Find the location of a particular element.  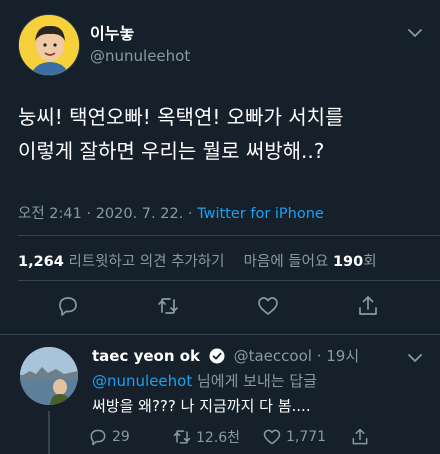

retweets-count: 1,264 is located at coordinates (41, 262).